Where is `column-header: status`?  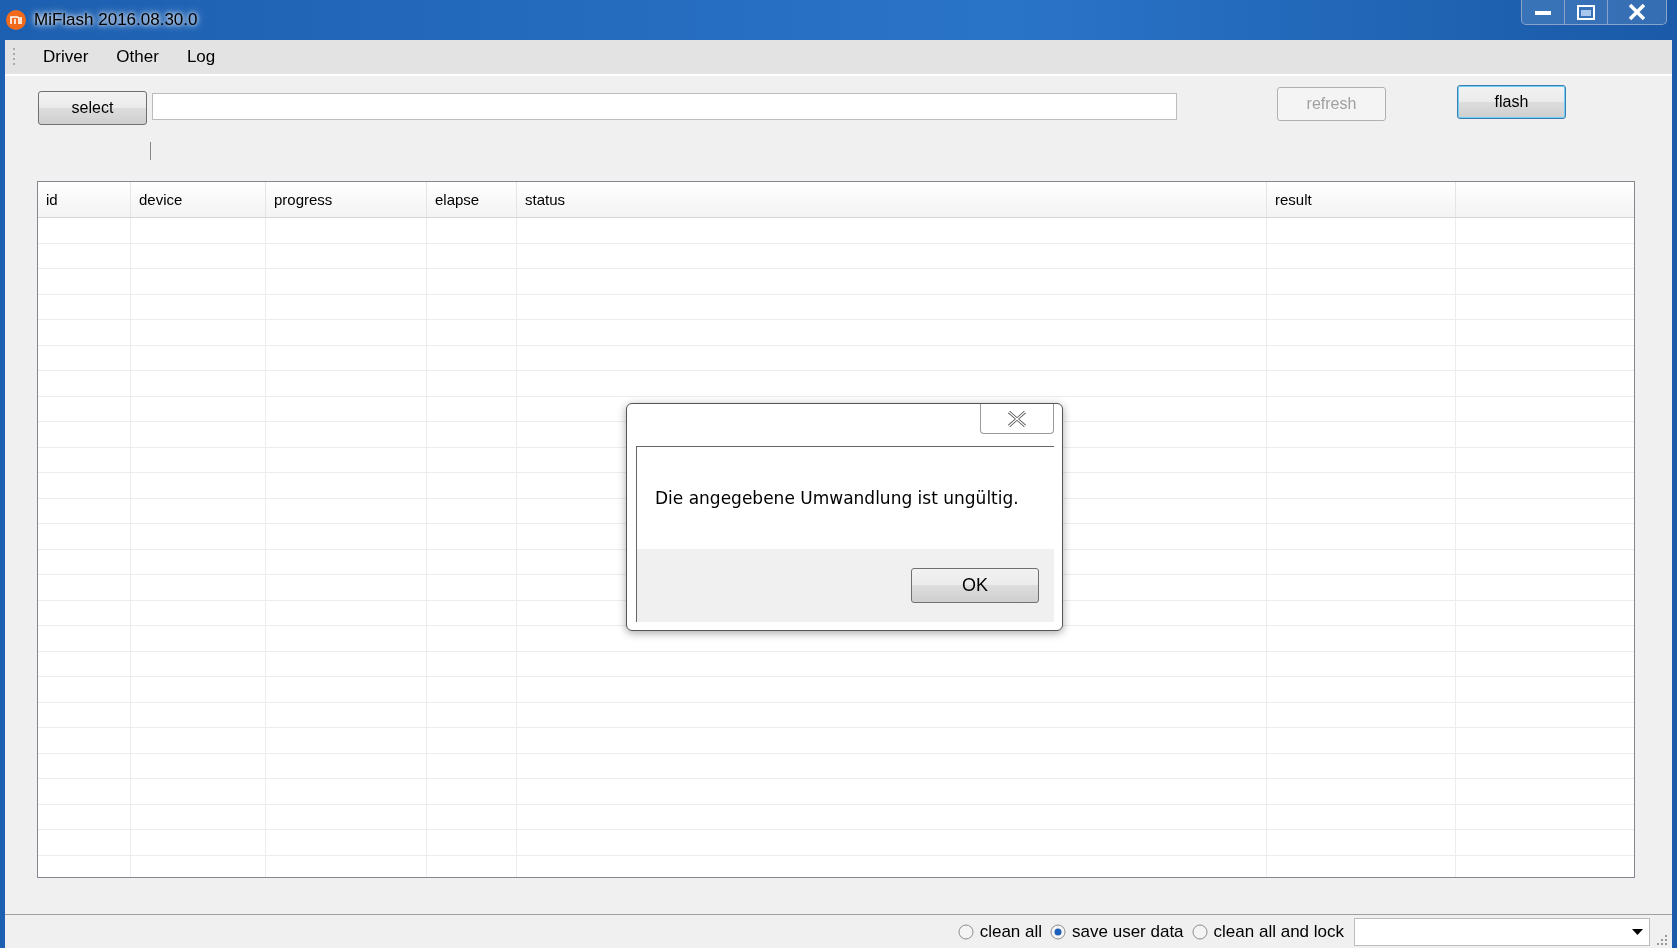 column-header: status is located at coordinates (892, 199).